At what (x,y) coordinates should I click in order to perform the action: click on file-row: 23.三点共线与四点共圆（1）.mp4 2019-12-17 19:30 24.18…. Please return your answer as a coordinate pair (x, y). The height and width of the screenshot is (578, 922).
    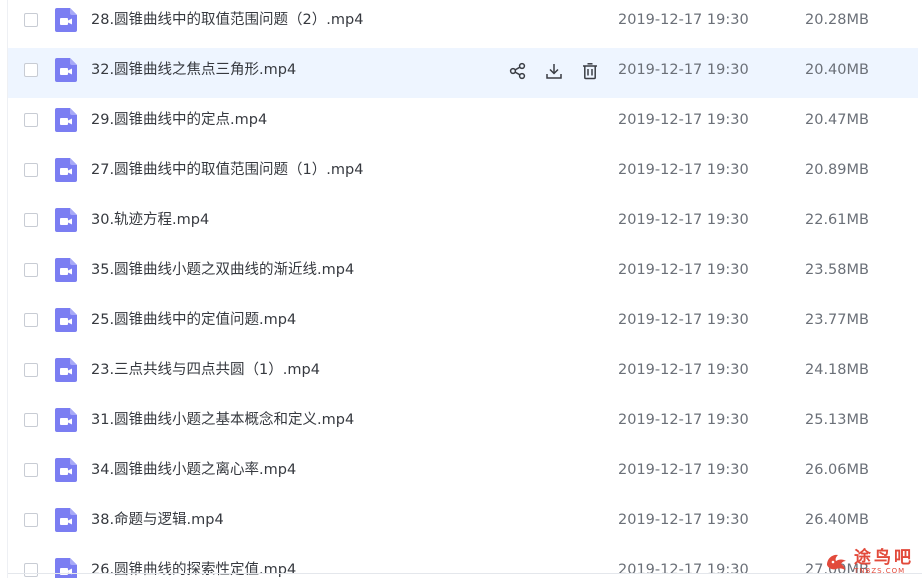
    Looking at the image, I should click on (463, 373).